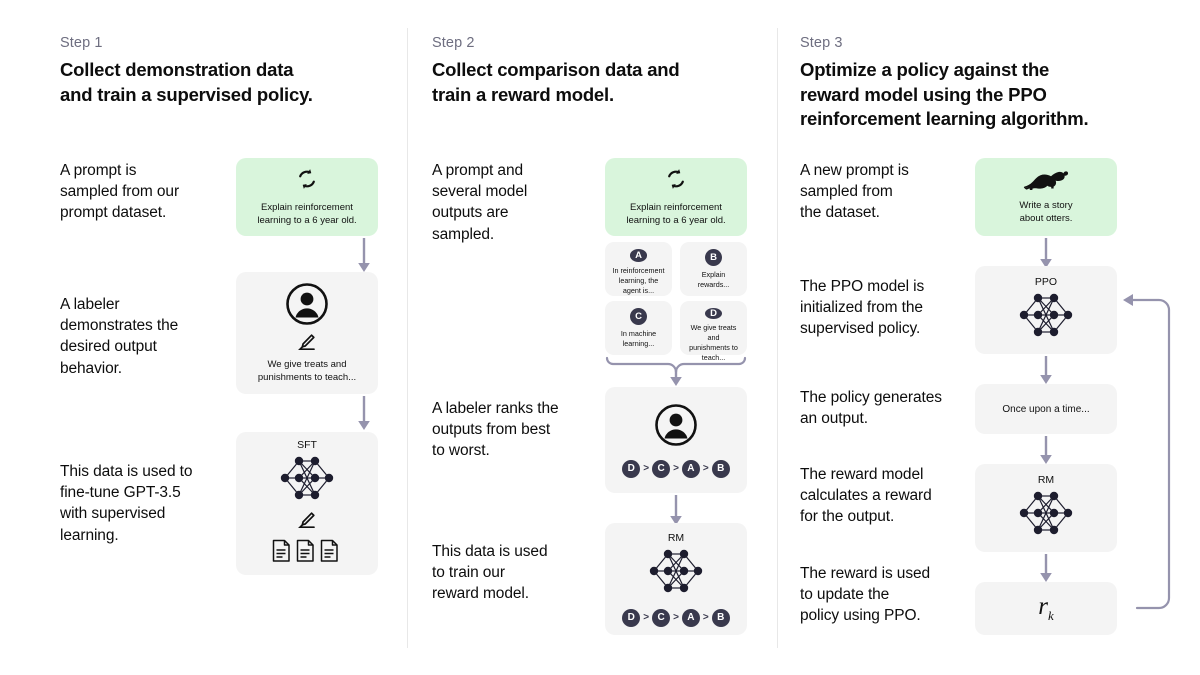 This screenshot has width=1200, height=675. I want to click on step-2-rm-ranking: D > C > A > B, so click(676, 617).